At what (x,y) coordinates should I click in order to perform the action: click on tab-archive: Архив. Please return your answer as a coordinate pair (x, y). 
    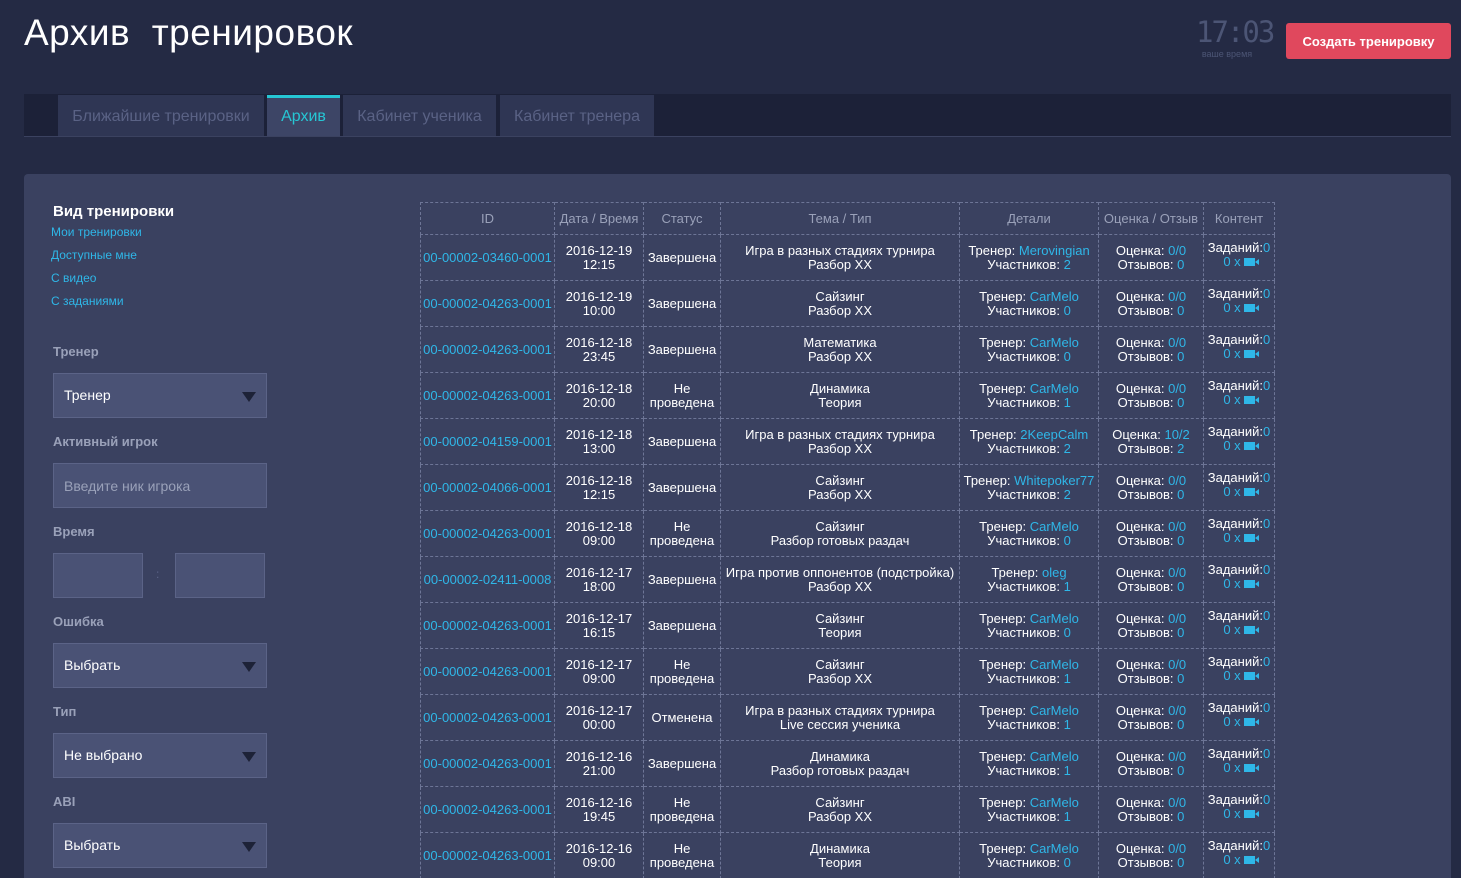
    Looking at the image, I should click on (303, 115).